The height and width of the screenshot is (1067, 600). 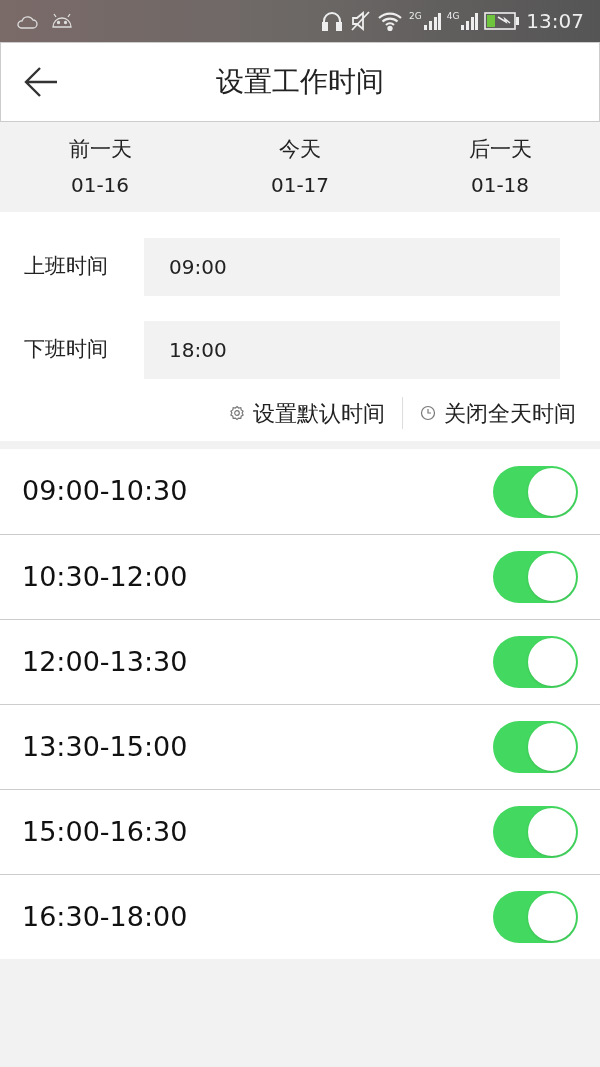 I want to click on android-icon, so click(x=62, y=21).